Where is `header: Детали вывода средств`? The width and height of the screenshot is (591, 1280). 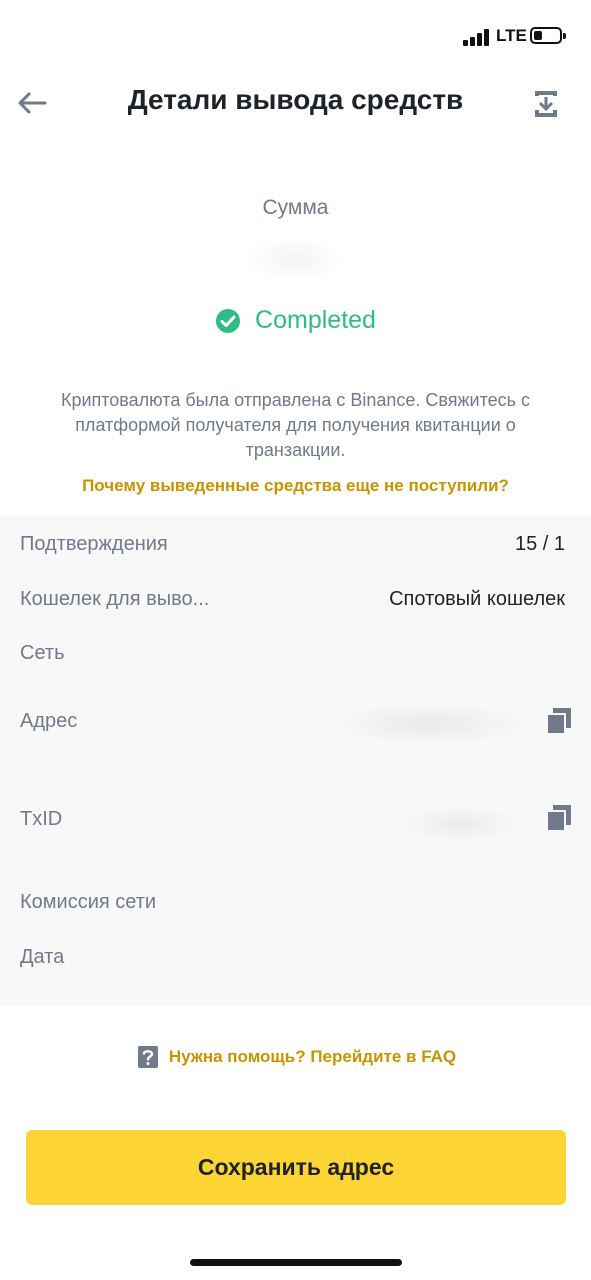 header: Детали вывода средств is located at coordinates (295, 103).